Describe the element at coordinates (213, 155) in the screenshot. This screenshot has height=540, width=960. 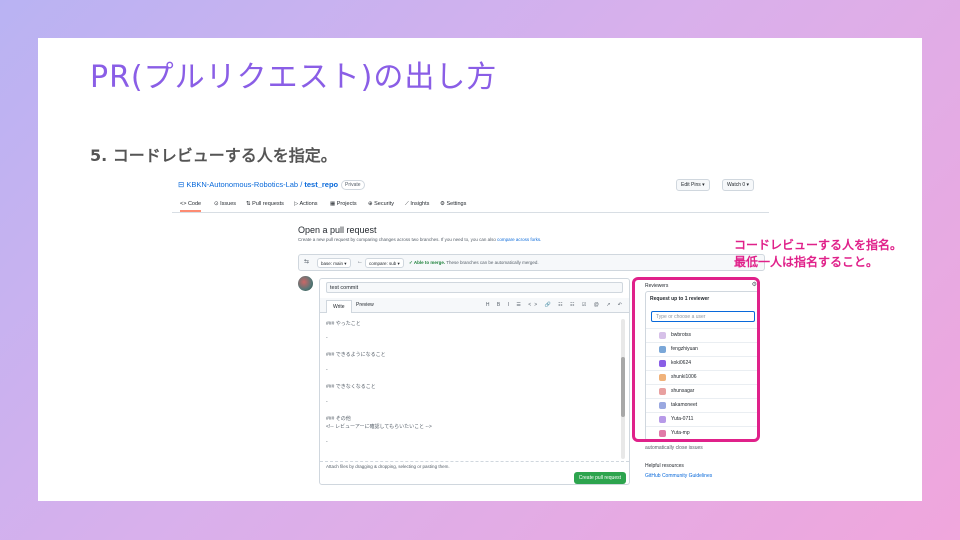
I see `slide-step-heading: 5. コードレビューする人を指定。` at that location.